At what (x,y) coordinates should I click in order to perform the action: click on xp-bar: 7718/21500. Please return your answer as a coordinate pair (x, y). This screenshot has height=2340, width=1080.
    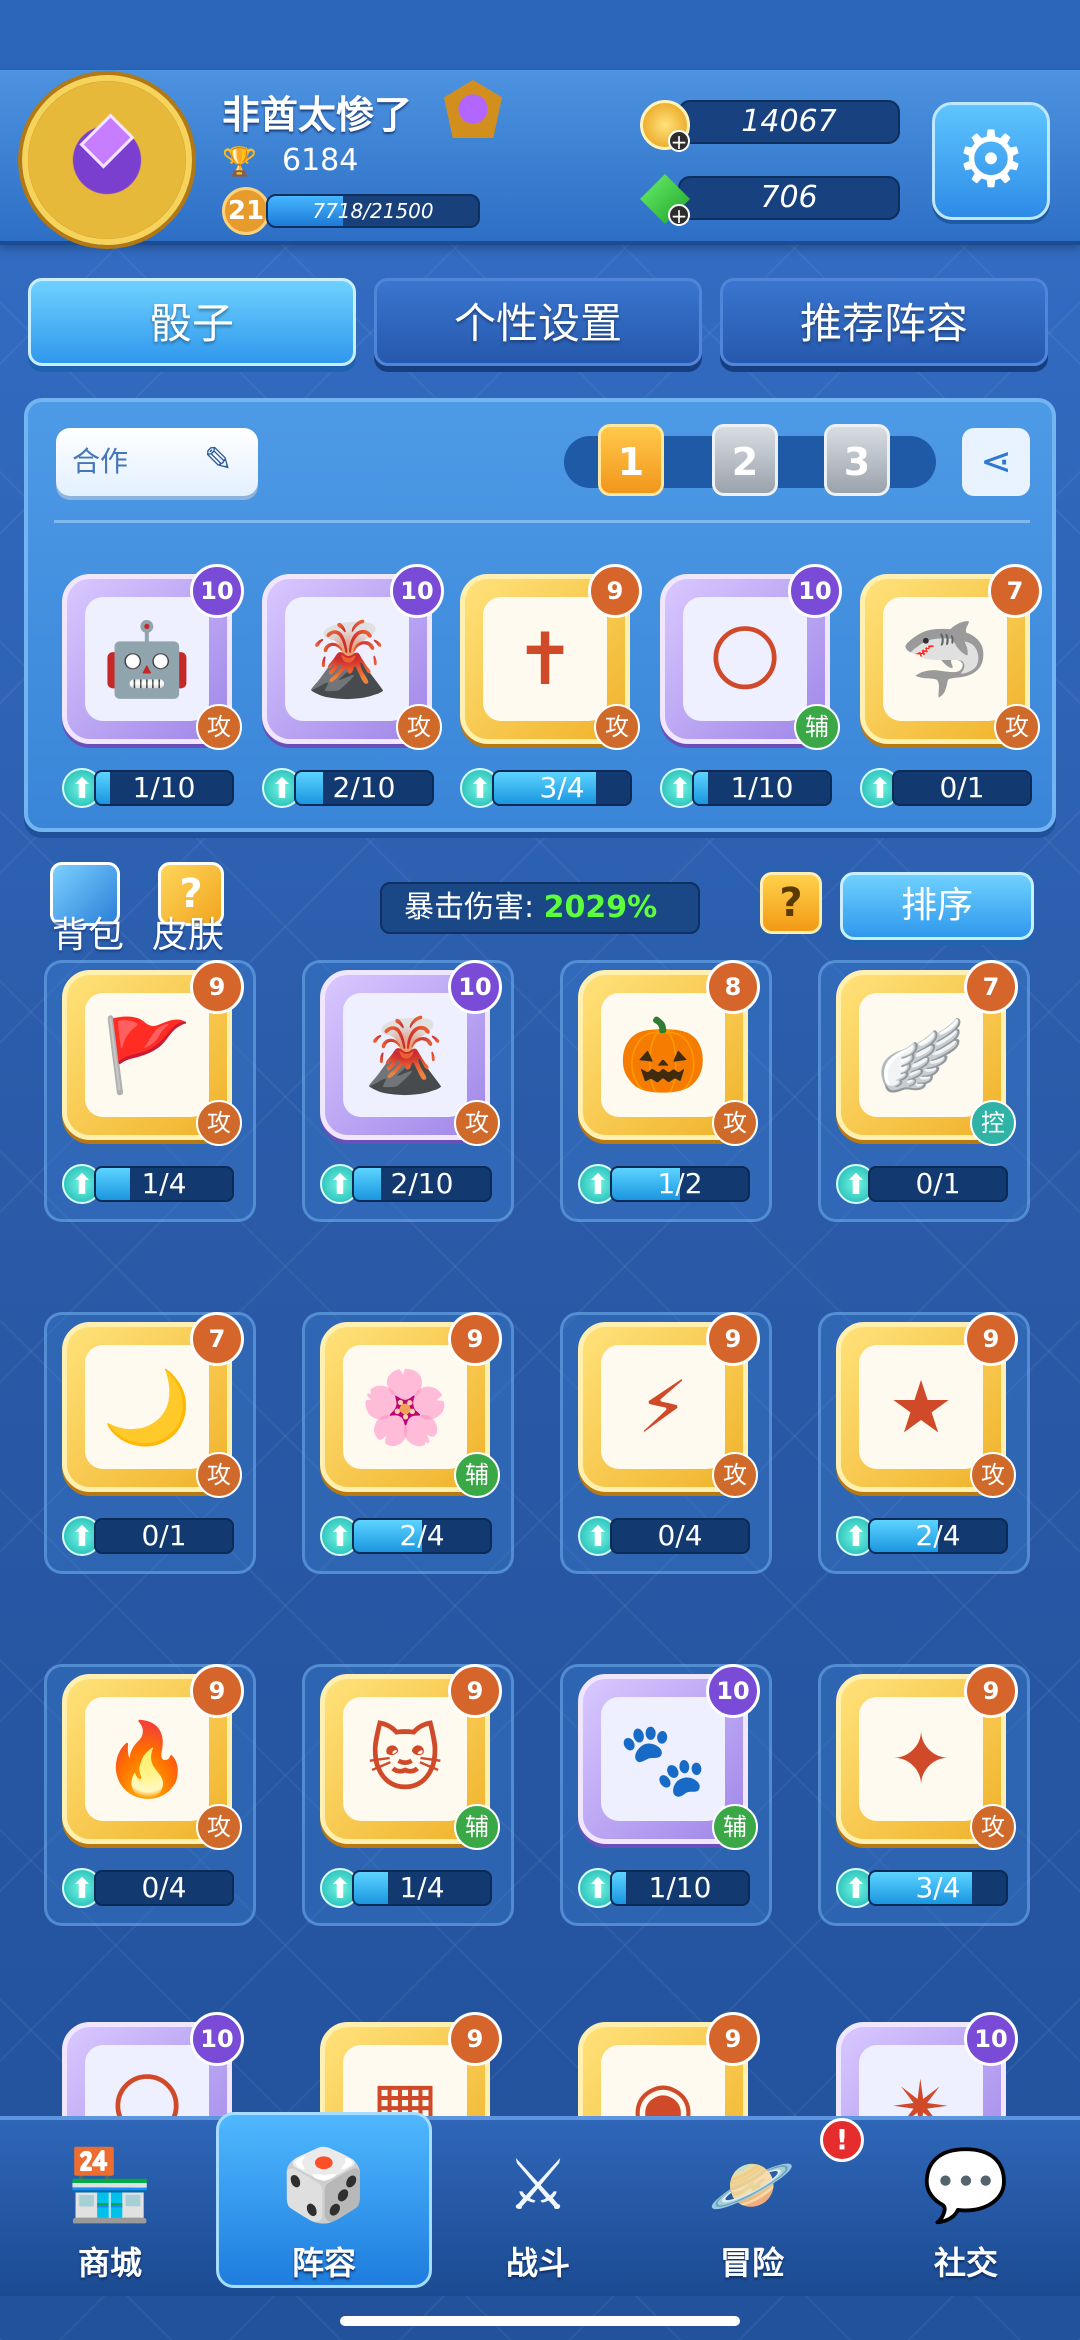
    Looking at the image, I should click on (373, 211).